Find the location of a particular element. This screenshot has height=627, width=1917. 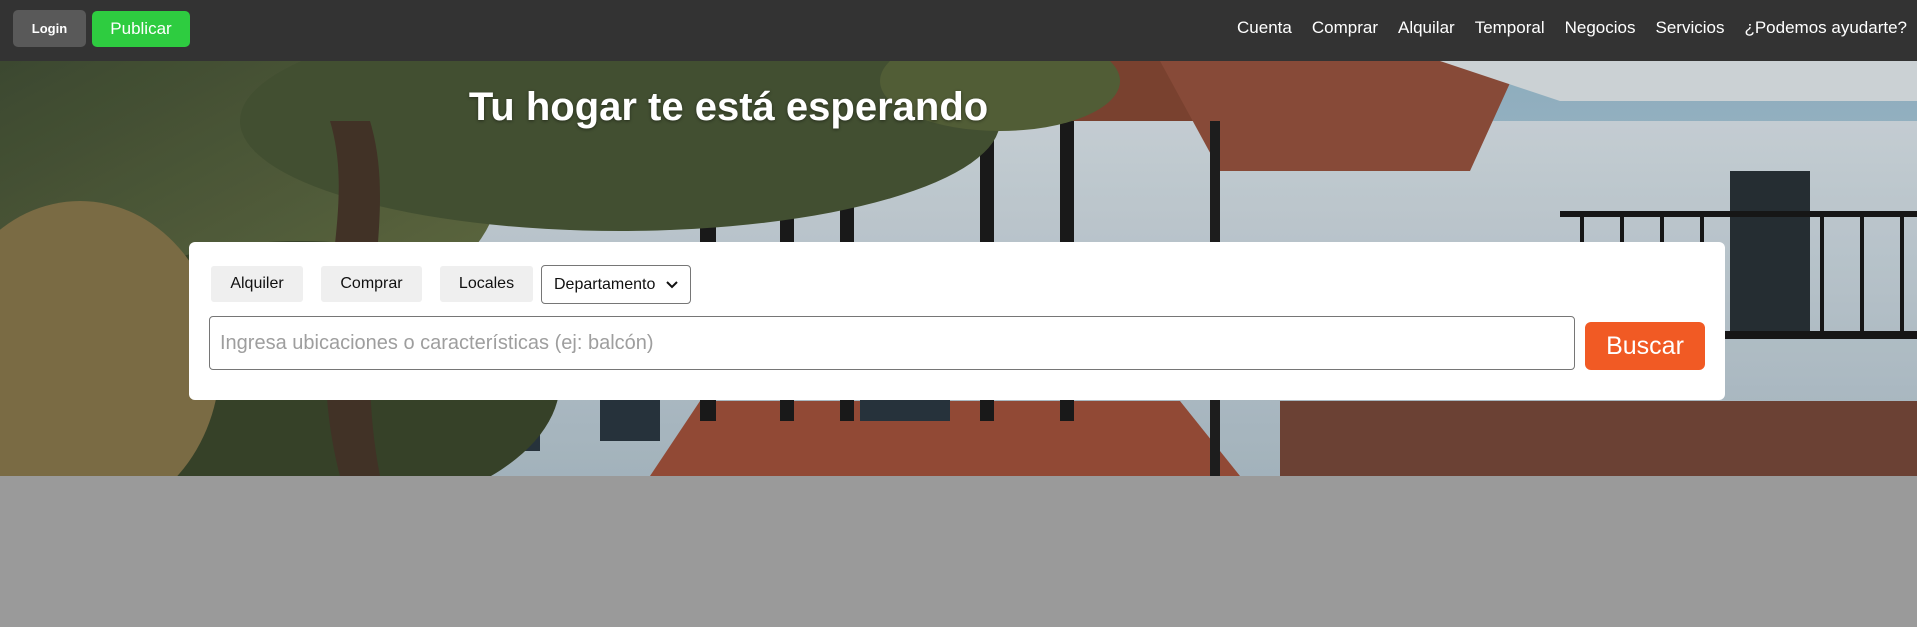

nav-item-cuenta: Cuenta is located at coordinates (1264, 28).